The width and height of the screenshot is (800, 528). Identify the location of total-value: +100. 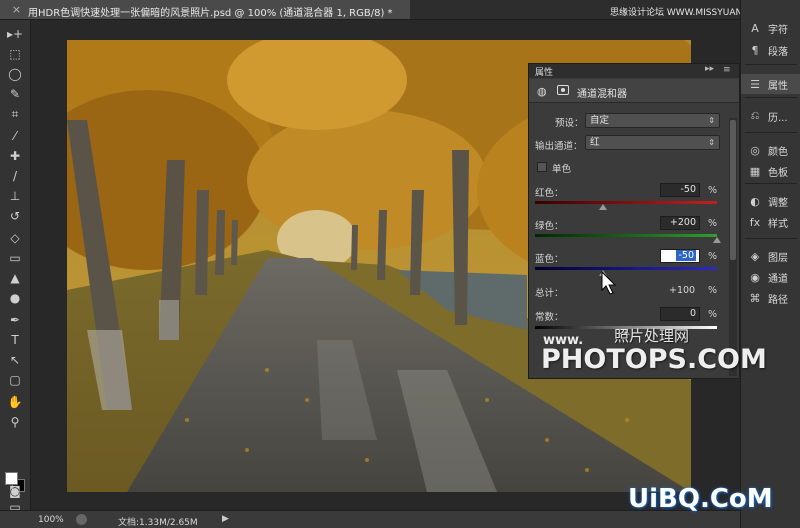
(682, 290).